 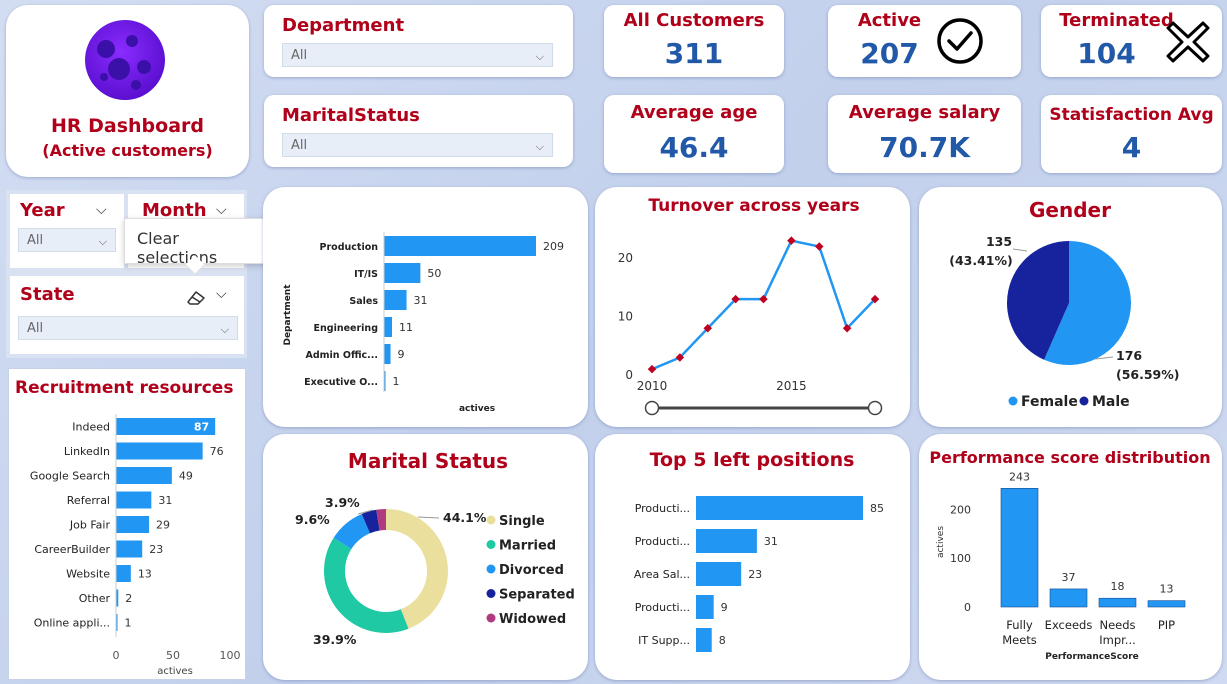 What do you see at coordinates (924, 147) in the screenshot?
I see `kpi-average-salary-value: 70.7K` at bounding box center [924, 147].